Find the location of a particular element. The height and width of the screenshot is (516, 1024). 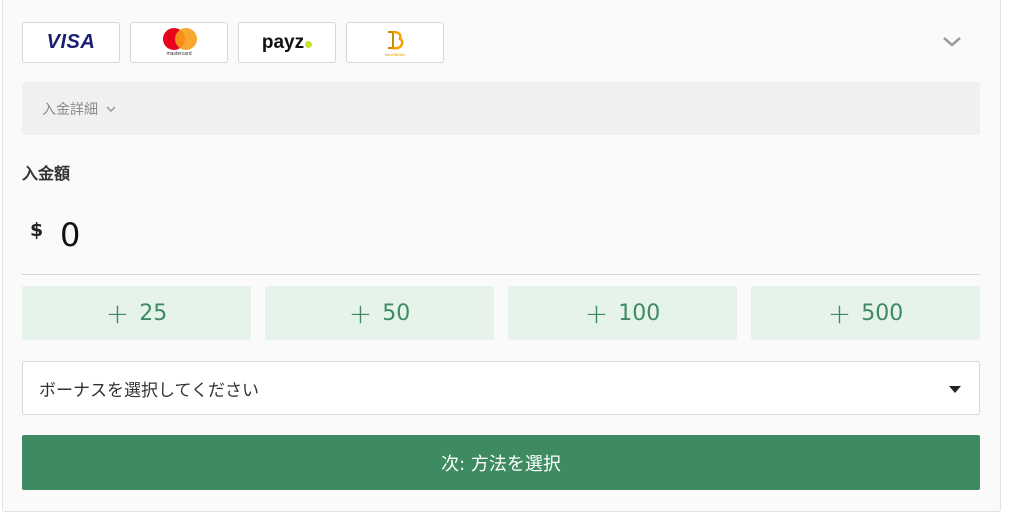

next-select-method-button: 次: 方法を選択 is located at coordinates (501, 462).